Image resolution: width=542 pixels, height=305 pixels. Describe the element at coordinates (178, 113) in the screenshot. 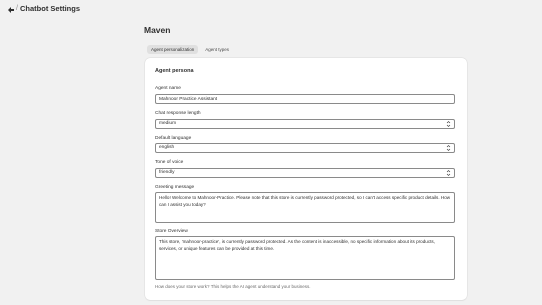

I see `response-length-label: Chat response length` at that location.